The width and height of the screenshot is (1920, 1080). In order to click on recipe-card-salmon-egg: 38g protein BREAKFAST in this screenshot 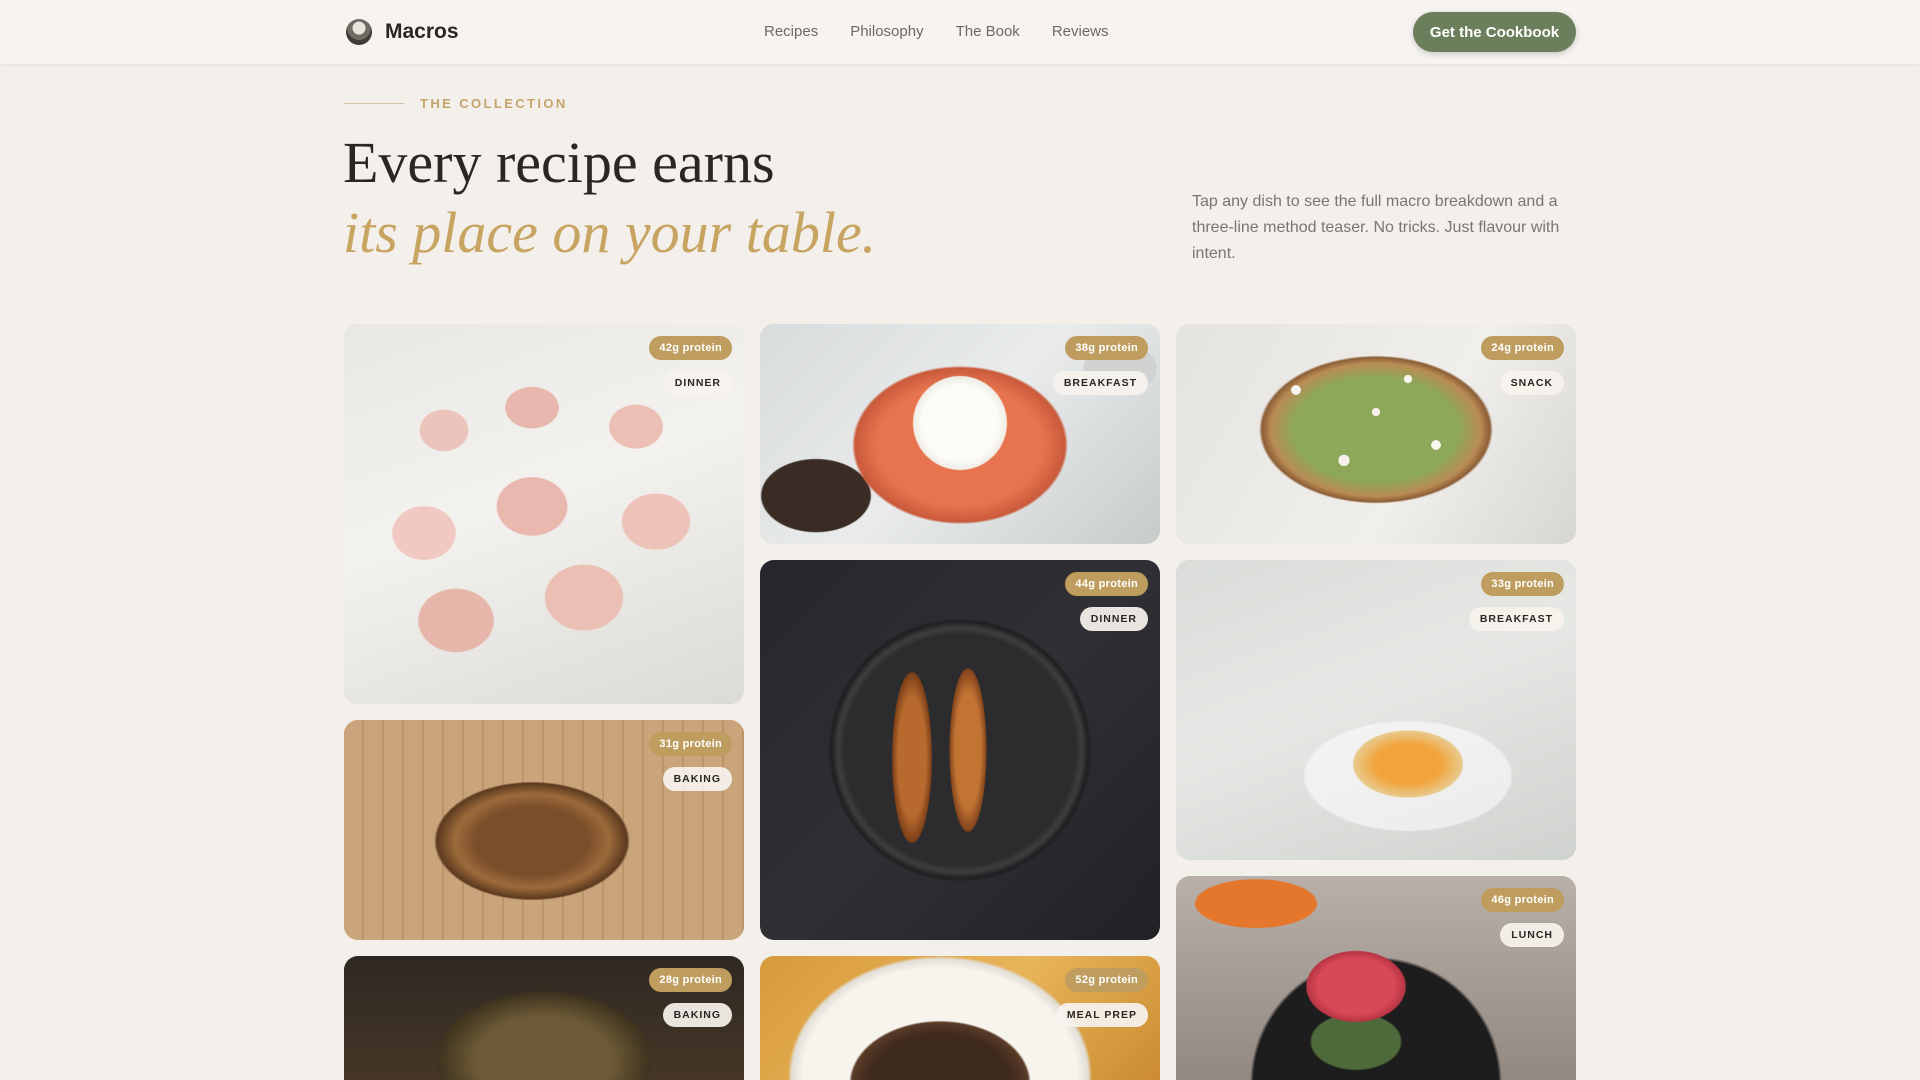, I will do `click(960, 434)`.